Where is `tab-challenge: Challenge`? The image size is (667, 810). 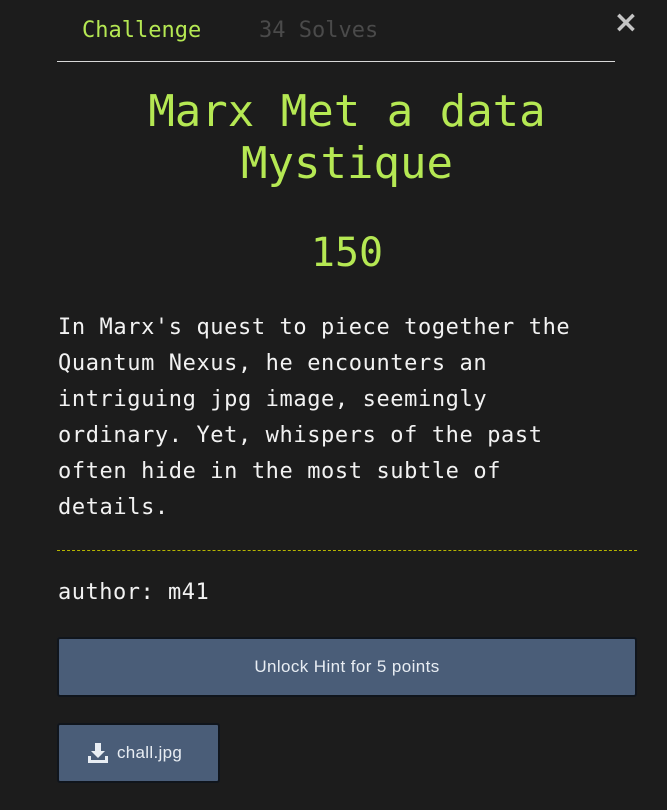
tab-challenge: Challenge is located at coordinates (141, 31).